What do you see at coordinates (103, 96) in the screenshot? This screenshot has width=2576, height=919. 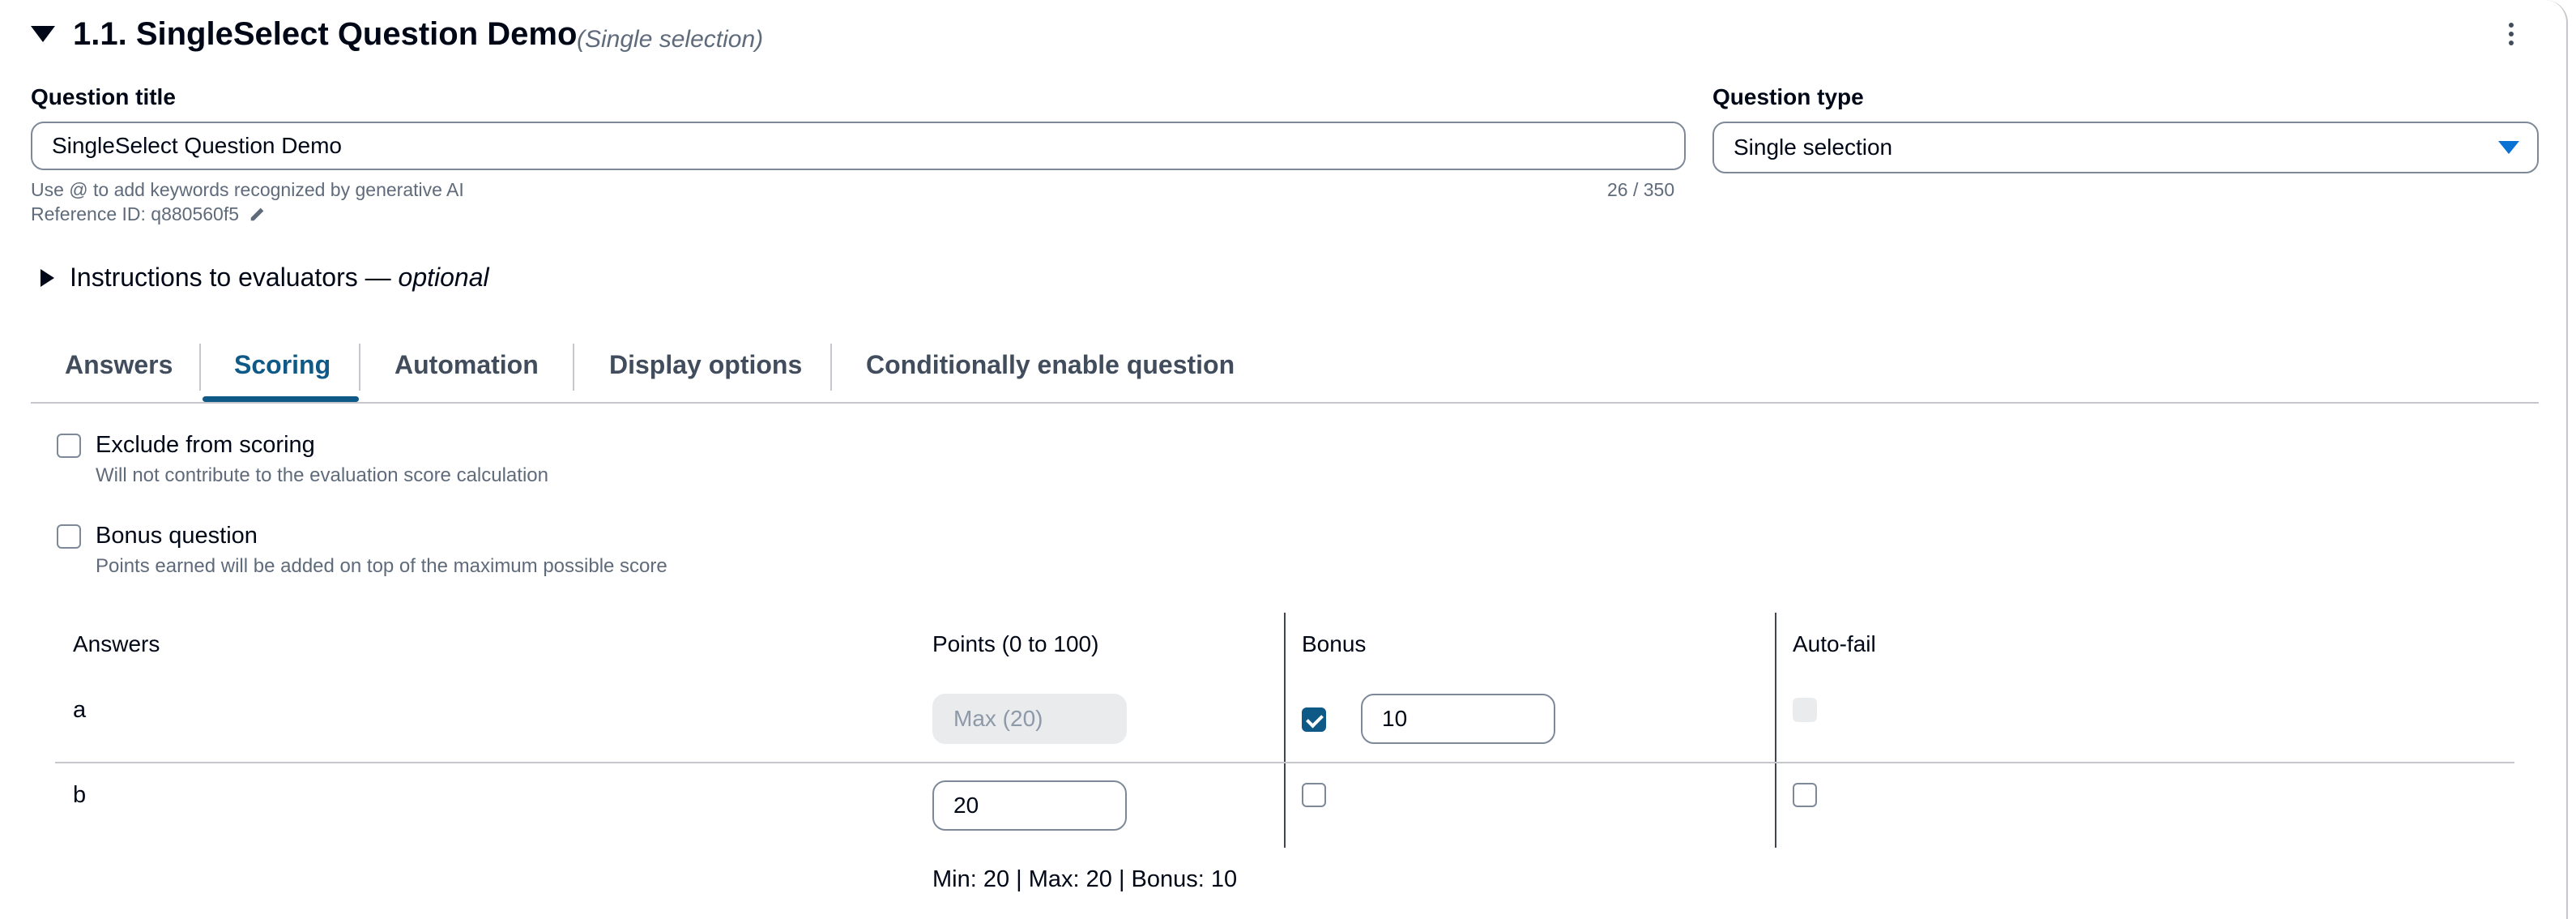 I see `question-title-label: Question title` at bounding box center [103, 96].